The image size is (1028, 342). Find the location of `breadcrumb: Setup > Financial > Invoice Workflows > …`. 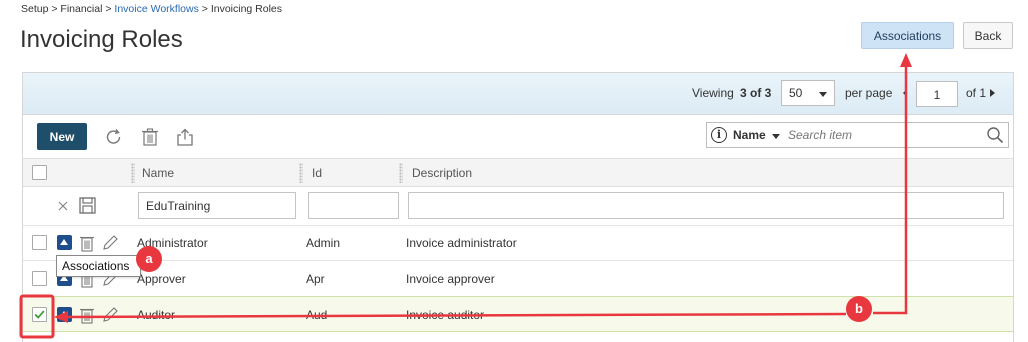

breadcrumb: Setup > Financial > Invoice Workflows > … is located at coordinates (151, 9).